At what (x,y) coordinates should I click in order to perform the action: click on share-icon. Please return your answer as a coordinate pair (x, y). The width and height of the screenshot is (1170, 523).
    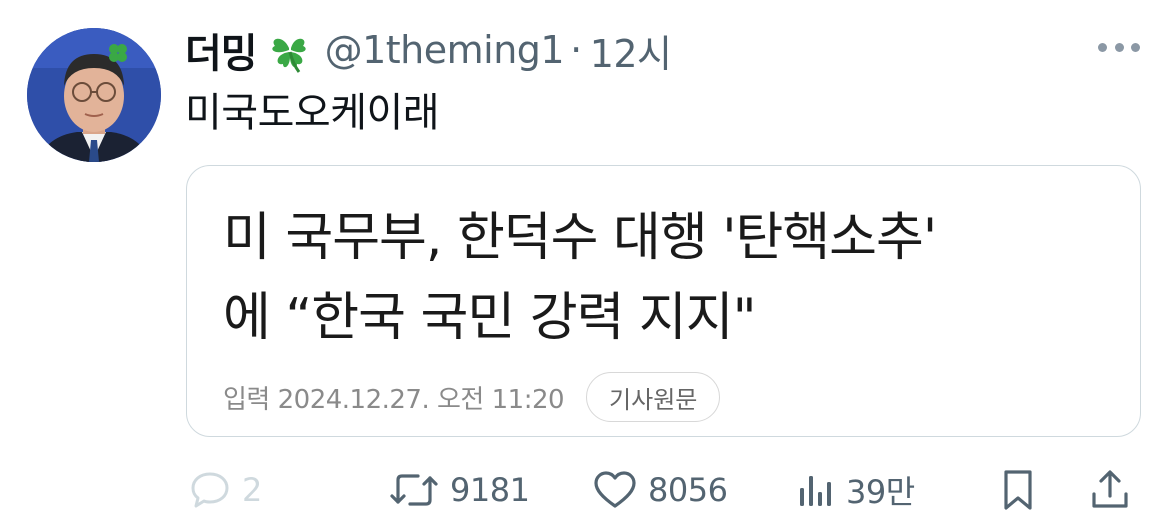
    Looking at the image, I should click on (1110, 489).